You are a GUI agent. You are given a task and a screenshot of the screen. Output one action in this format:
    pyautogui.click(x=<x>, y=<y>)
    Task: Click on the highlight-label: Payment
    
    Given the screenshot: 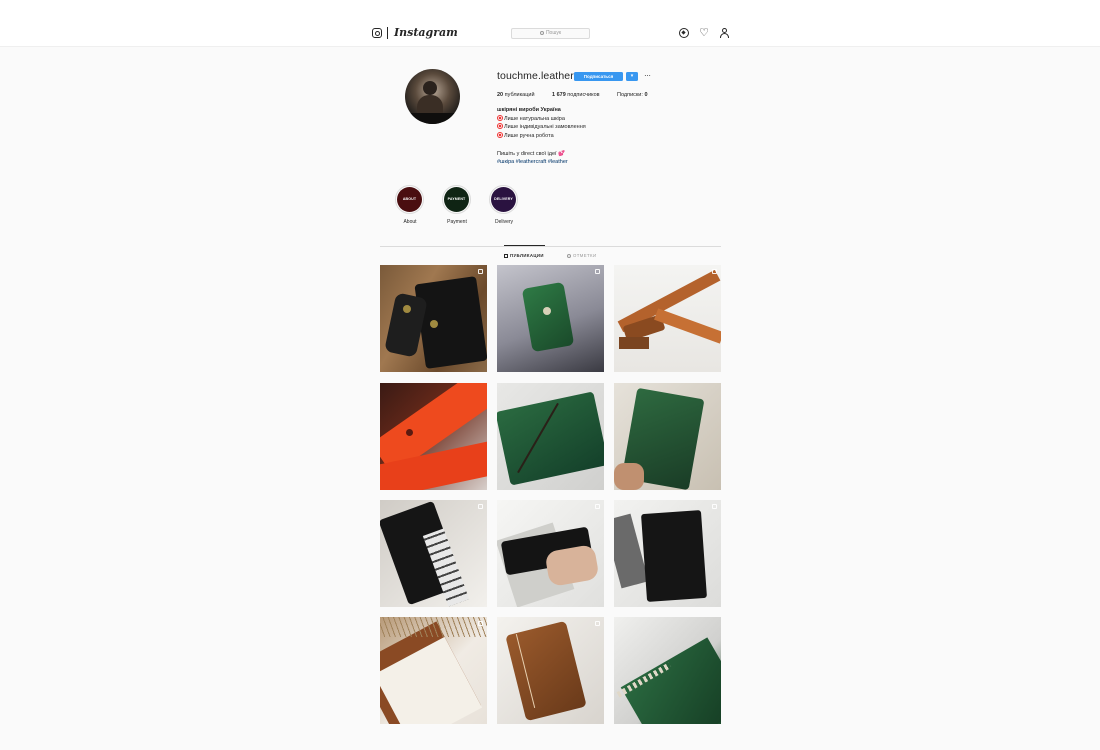 What is the action you would take?
    pyautogui.click(x=457, y=222)
    